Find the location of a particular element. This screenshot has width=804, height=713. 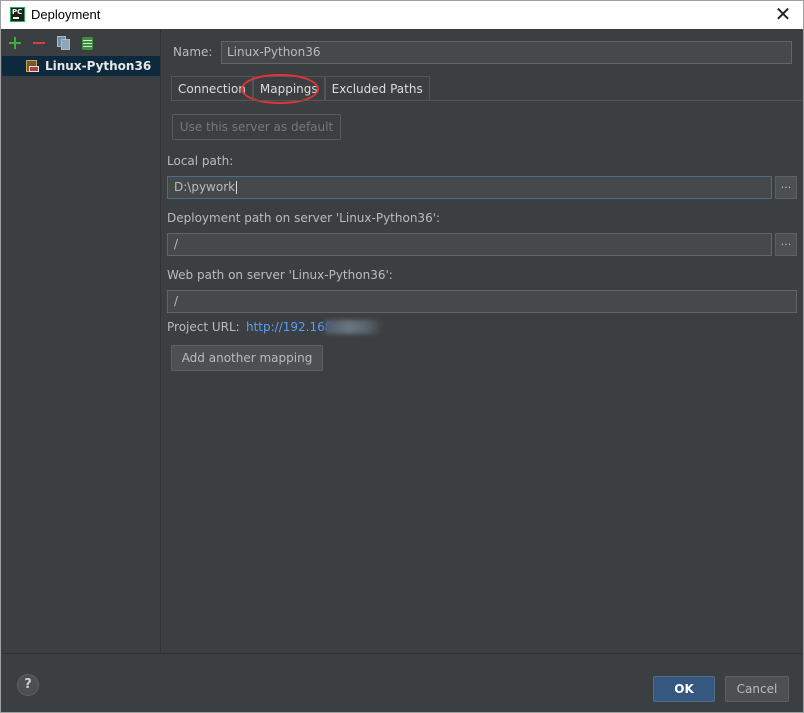

web-path-label: Web path on server 'Linux-Python36': is located at coordinates (280, 275).